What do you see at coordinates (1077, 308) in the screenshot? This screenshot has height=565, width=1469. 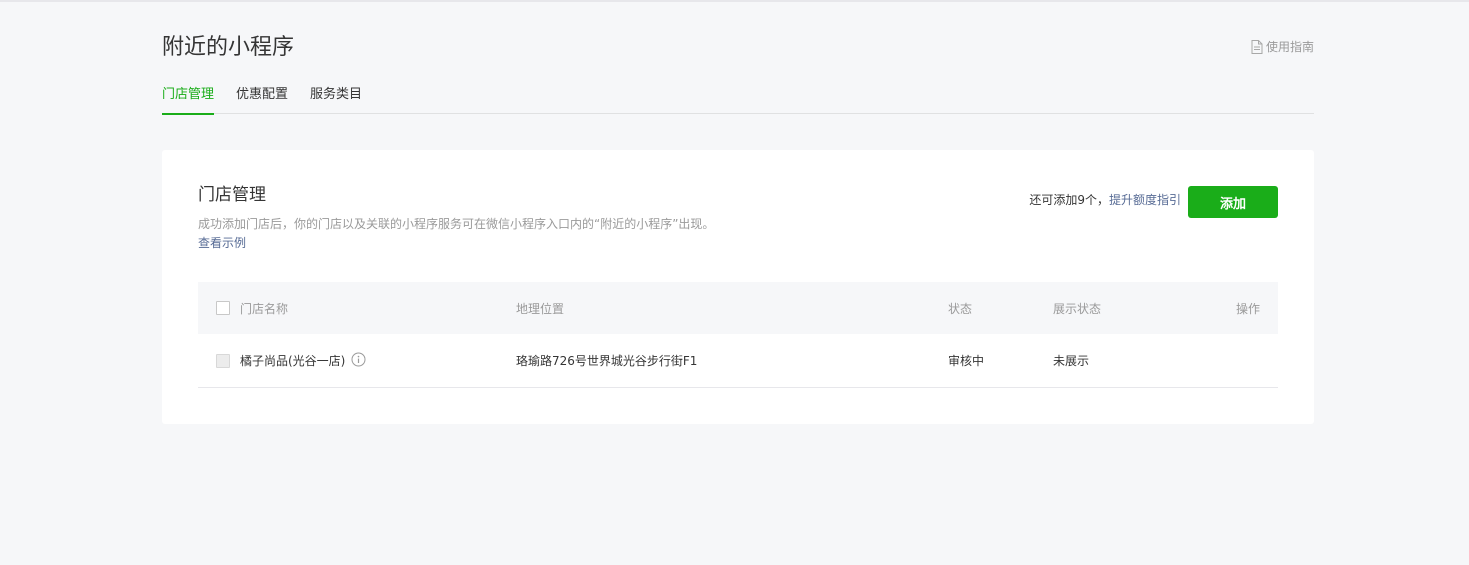 I see `column-header-display-status: 展示状态` at bounding box center [1077, 308].